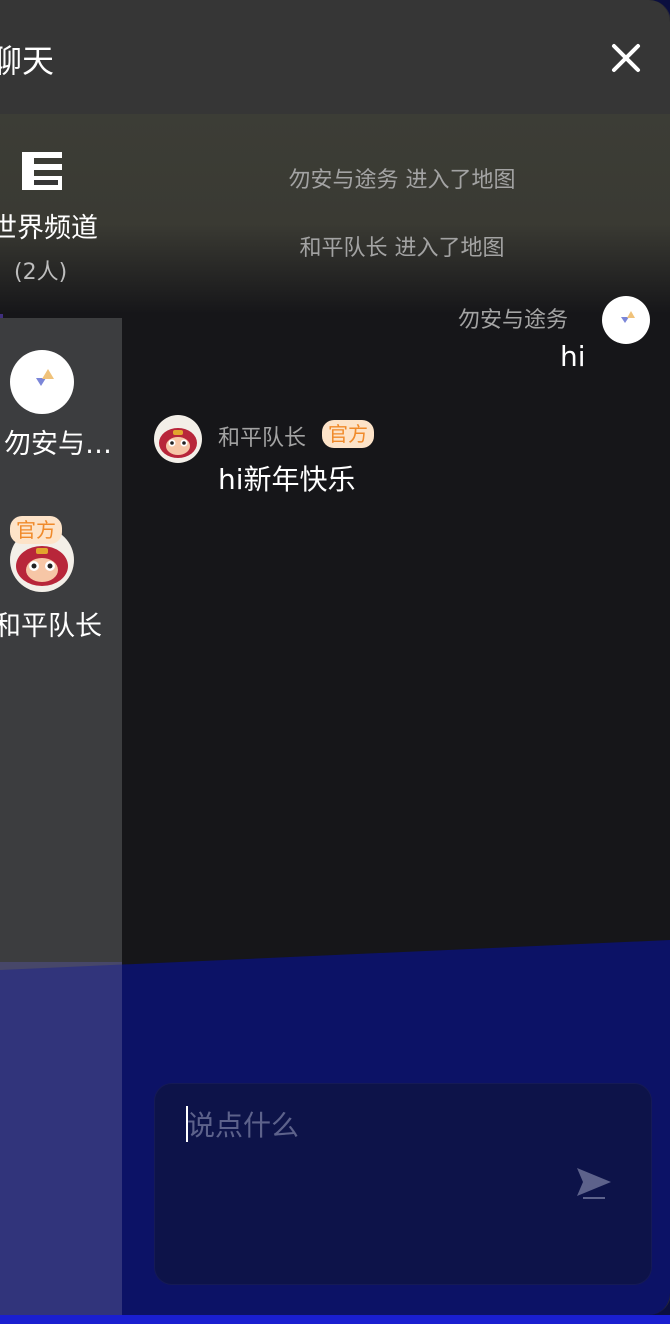  I want to click on system-notice: 勿安与途务 进入了地图, so click(402, 180).